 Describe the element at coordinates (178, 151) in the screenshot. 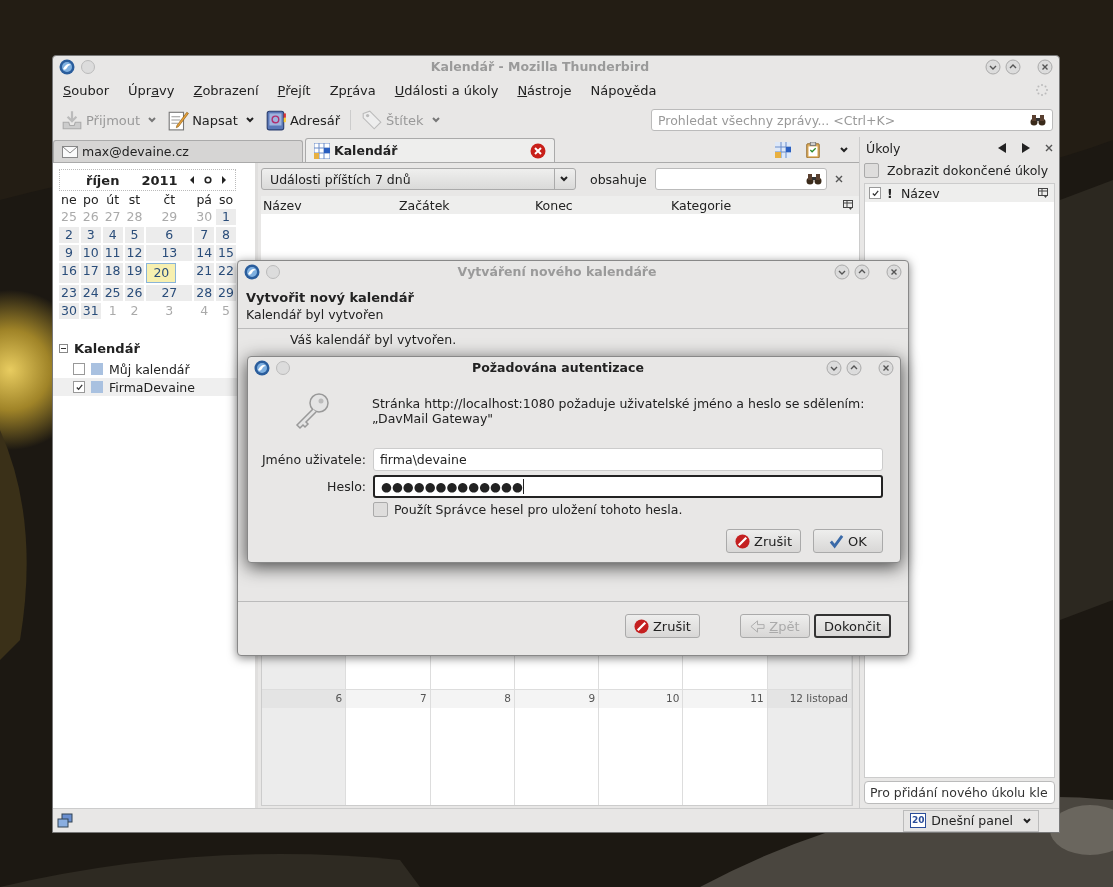

I see `tab: max@devaine.cz` at that location.